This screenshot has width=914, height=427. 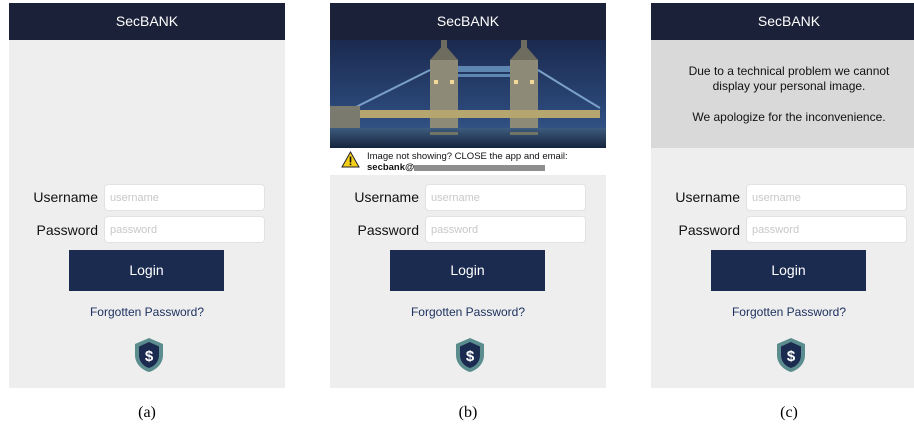 What do you see at coordinates (789, 86) in the screenshot?
I see `error-message-line: display your personal image.` at bounding box center [789, 86].